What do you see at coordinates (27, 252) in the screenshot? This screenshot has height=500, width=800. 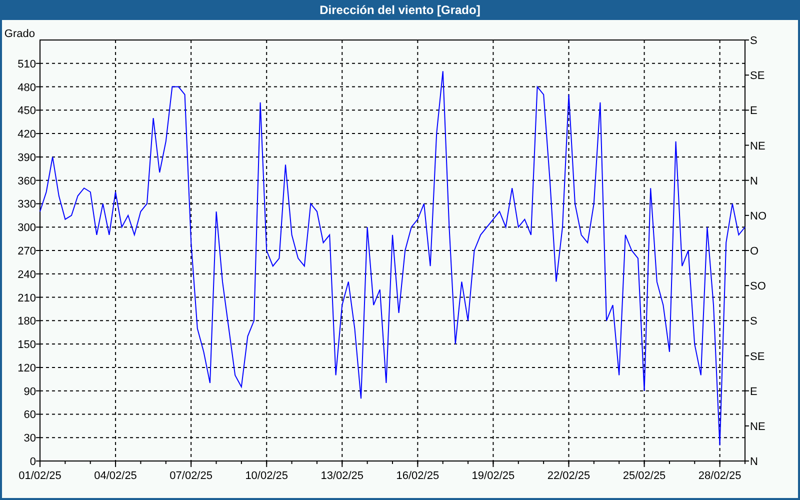 I see `y-tick-label: 270` at bounding box center [27, 252].